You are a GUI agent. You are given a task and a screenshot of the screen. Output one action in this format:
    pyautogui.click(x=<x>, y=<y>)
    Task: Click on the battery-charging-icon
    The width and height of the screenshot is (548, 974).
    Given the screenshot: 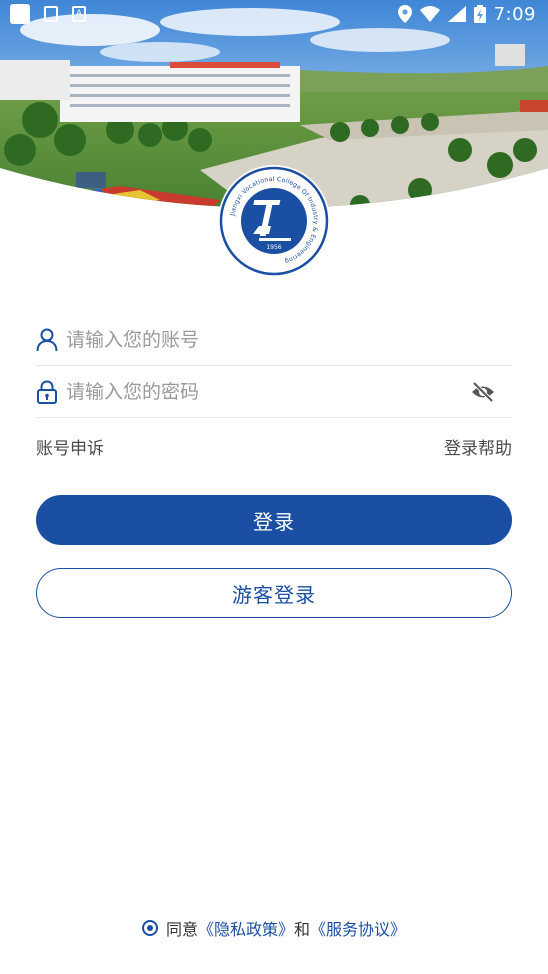 What is the action you would take?
    pyautogui.click(x=479, y=14)
    